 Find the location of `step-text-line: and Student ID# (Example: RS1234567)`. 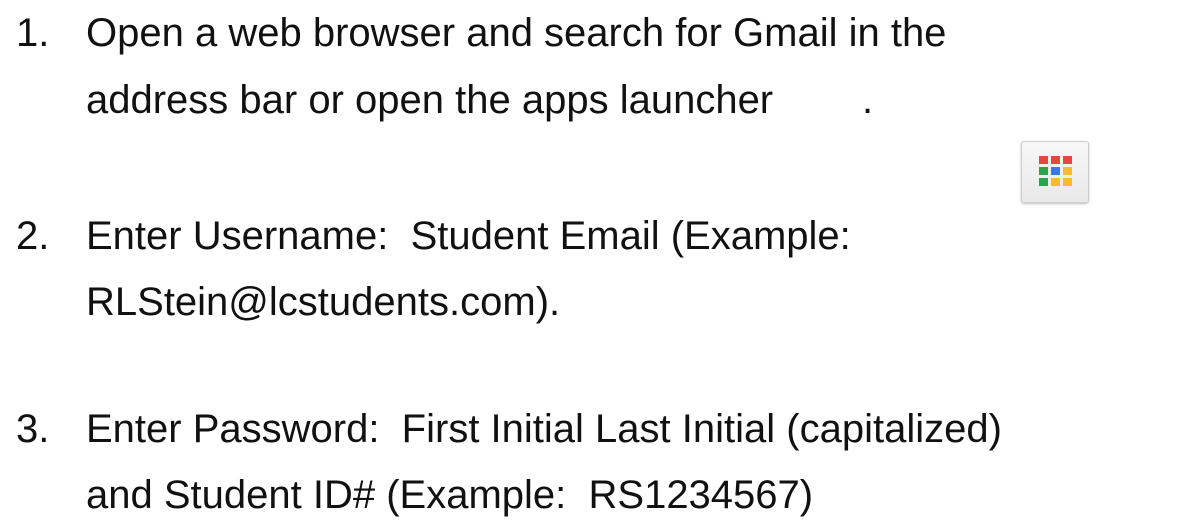

step-text-line: and Student ID# (Example: RS1234567) is located at coordinates (450, 495).